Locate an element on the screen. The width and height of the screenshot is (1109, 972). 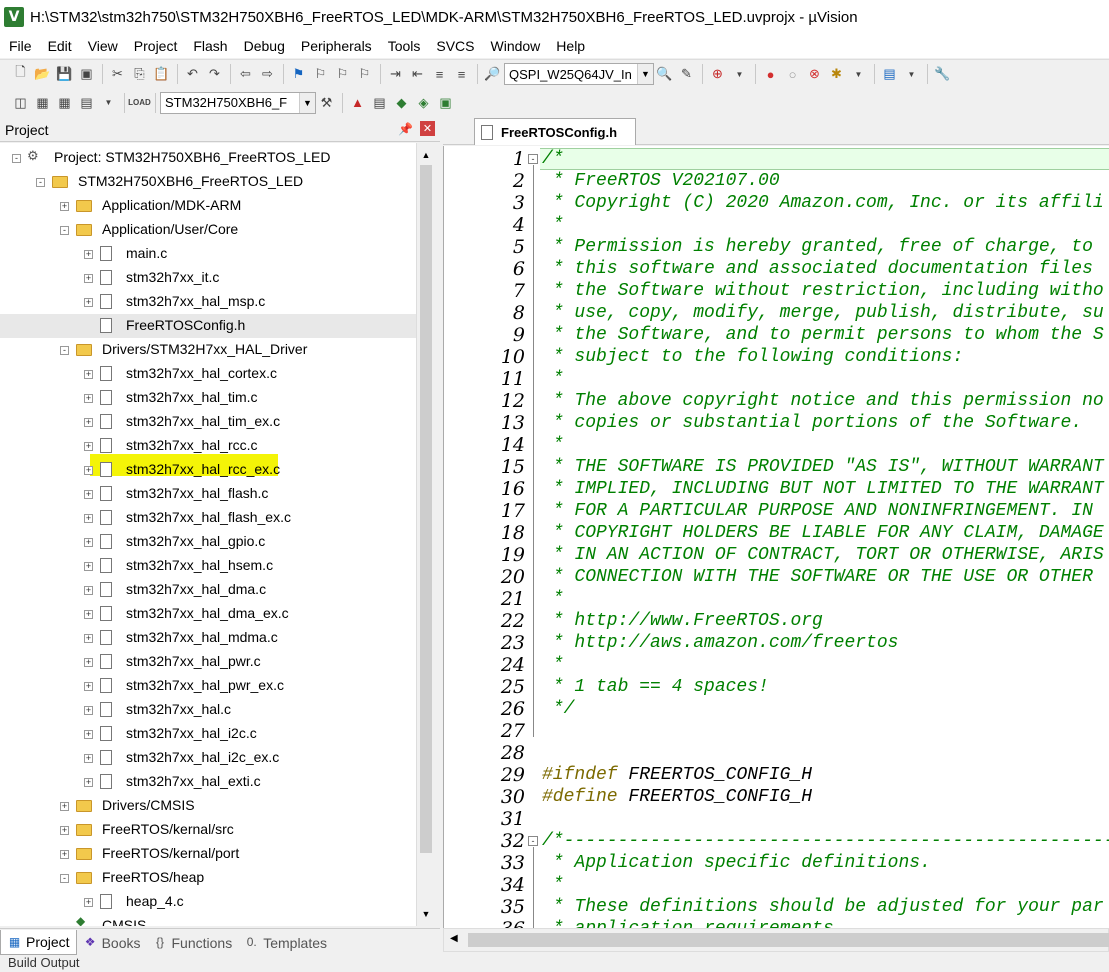
comment-icon: ≡ is located at coordinates (439, 74).